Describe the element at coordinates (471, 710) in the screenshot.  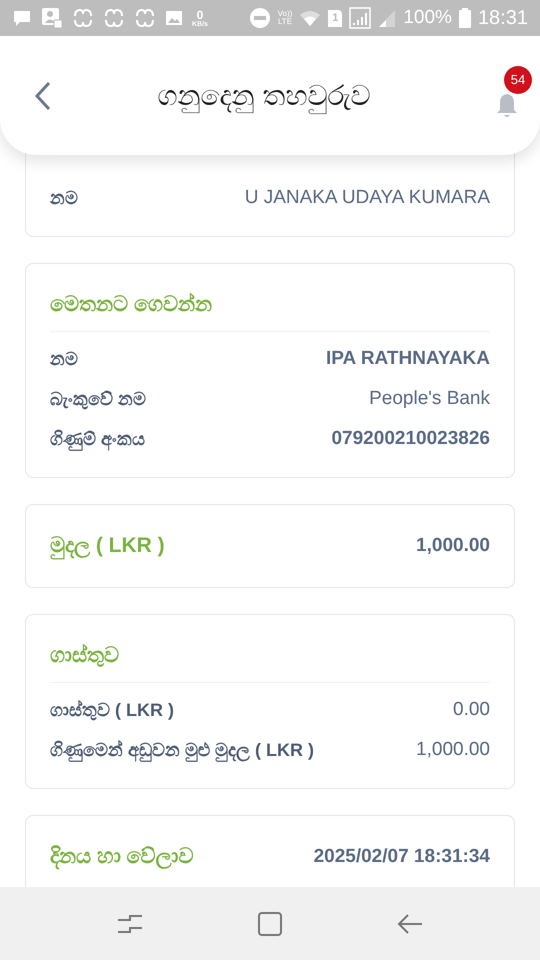
I see `field-value: 0.00` at that location.